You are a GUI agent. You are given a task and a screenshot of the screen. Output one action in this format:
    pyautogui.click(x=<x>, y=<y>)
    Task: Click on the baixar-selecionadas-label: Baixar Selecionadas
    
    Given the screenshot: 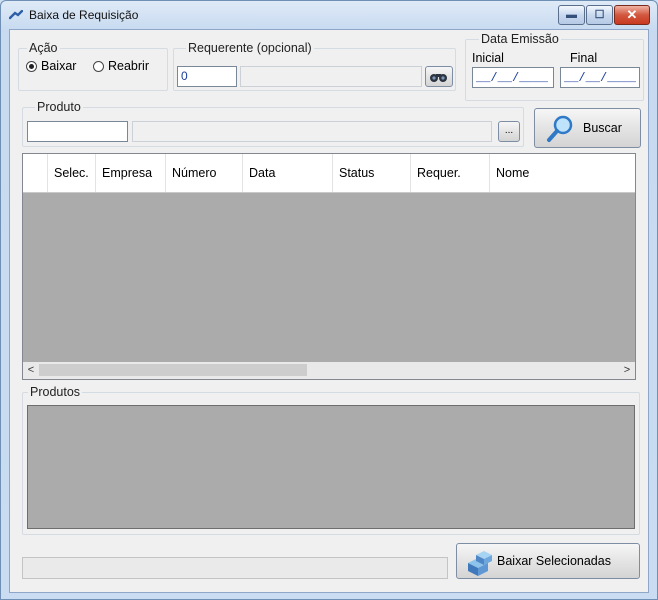 What is the action you would take?
    pyautogui.click(x=554, y=561)
    